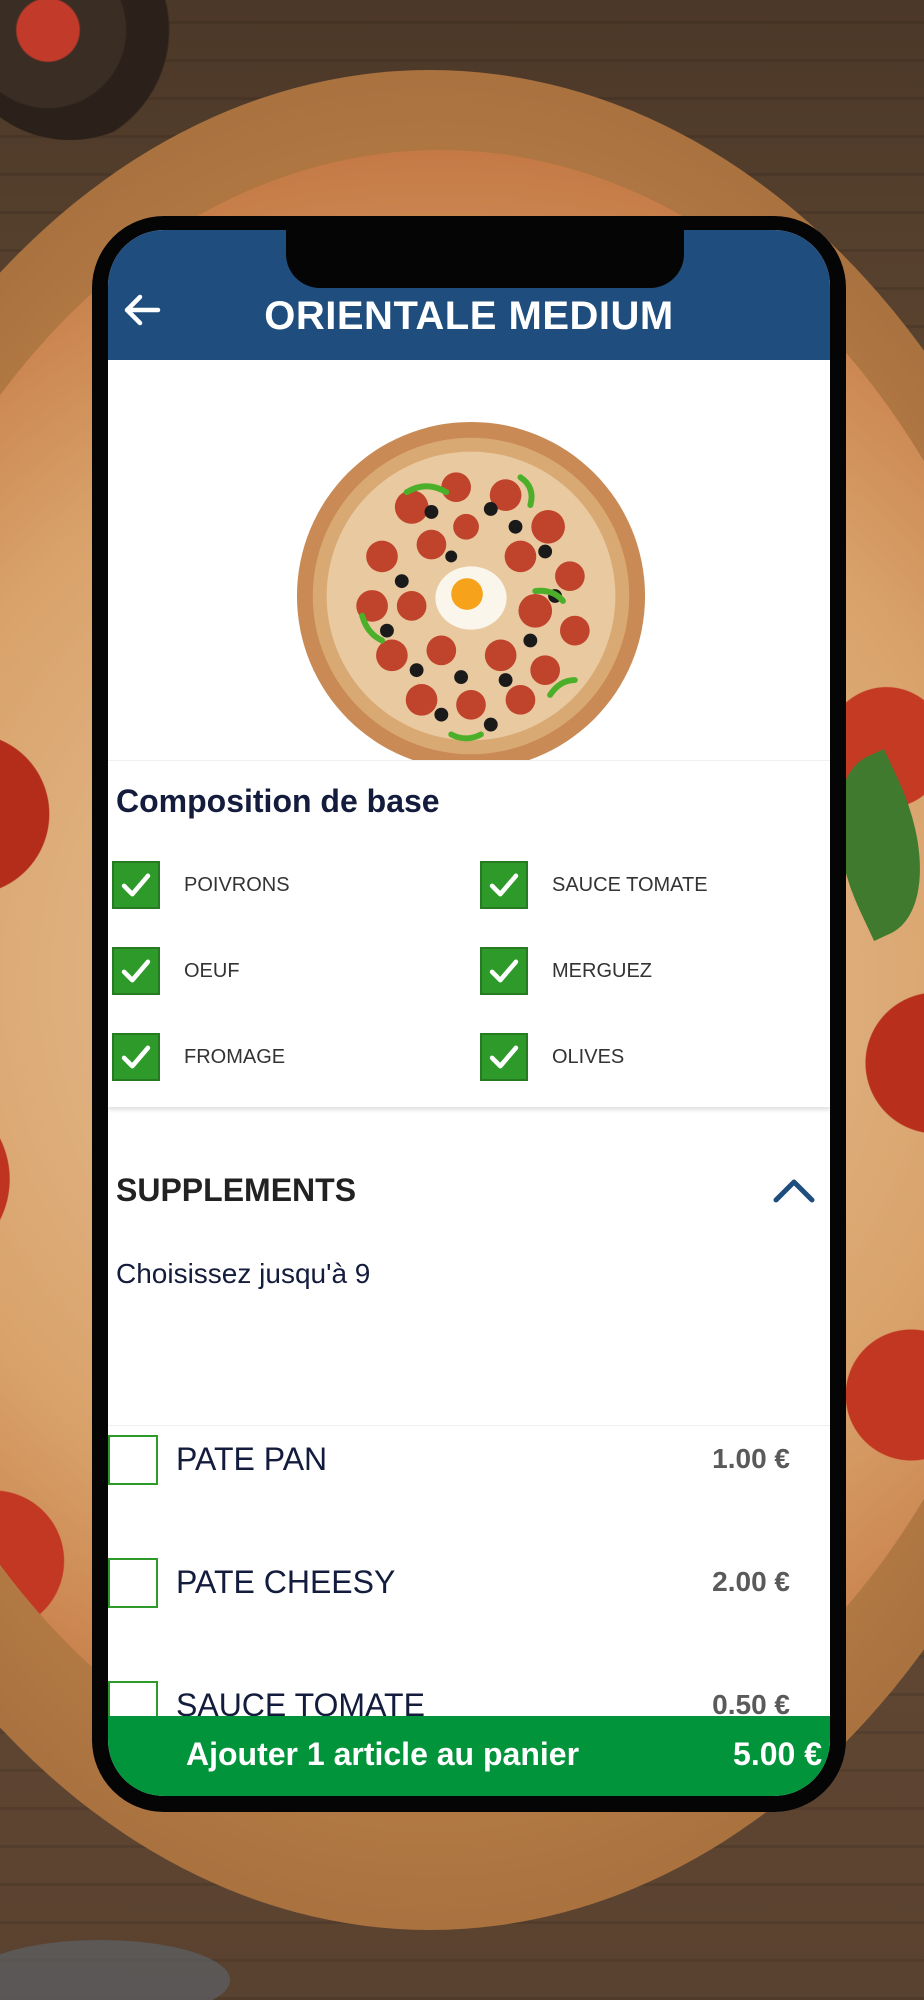  Describe the element at coordinates (235, 1057) in the screenshot. I see `ingredient-label: FROMAGE` at that location.